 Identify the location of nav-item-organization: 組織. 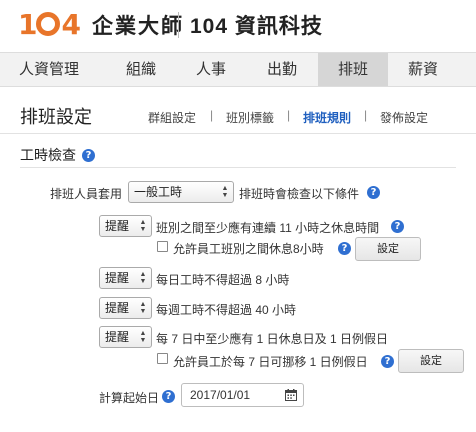
(141, 69).